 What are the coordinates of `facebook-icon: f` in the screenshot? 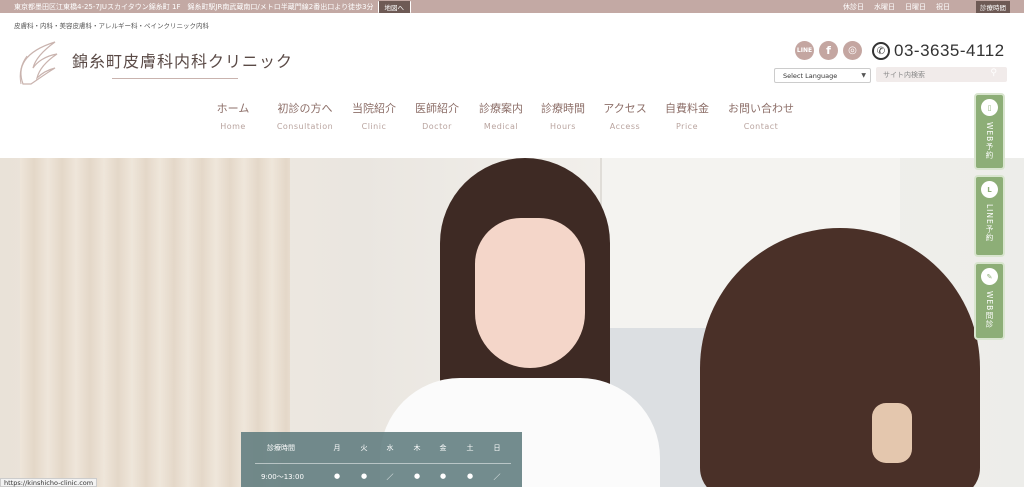 It's located at (828, 50).